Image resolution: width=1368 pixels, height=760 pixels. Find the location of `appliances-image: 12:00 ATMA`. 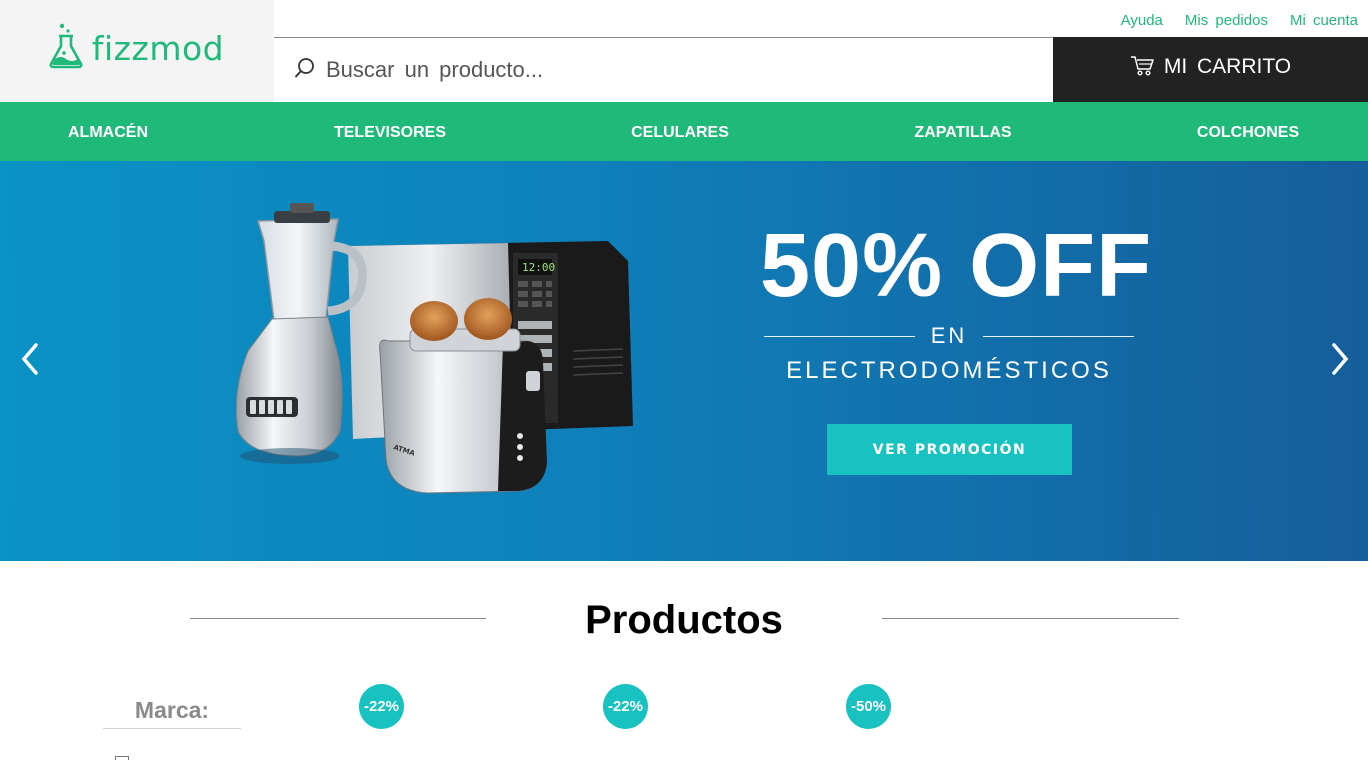

appliances-image: 12:00 ATMA is located at coordinates (434, 348).